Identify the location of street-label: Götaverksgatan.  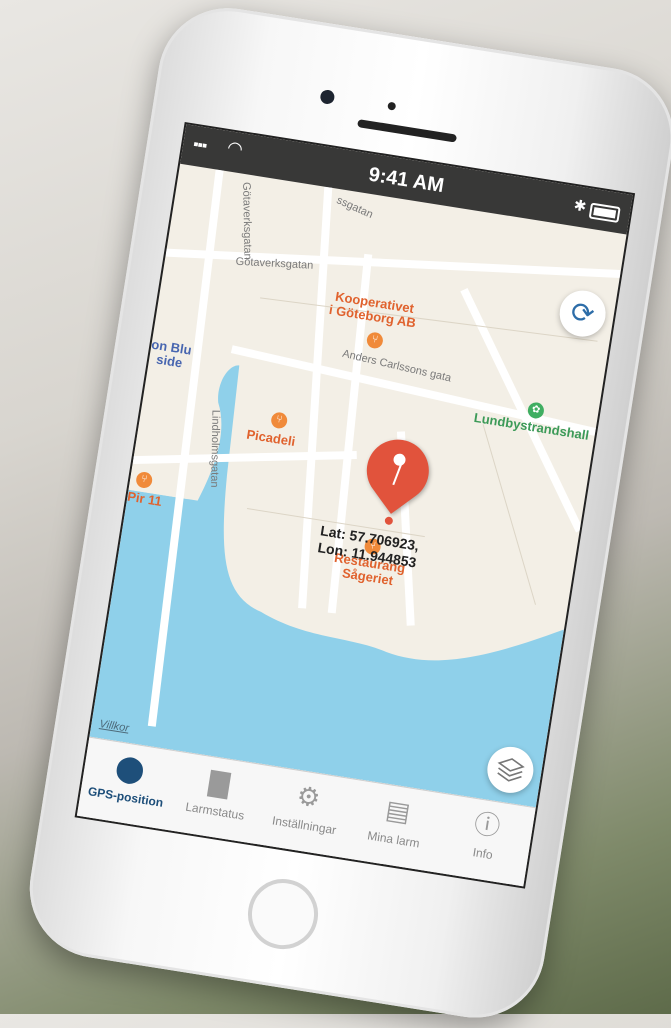
(247, 220).